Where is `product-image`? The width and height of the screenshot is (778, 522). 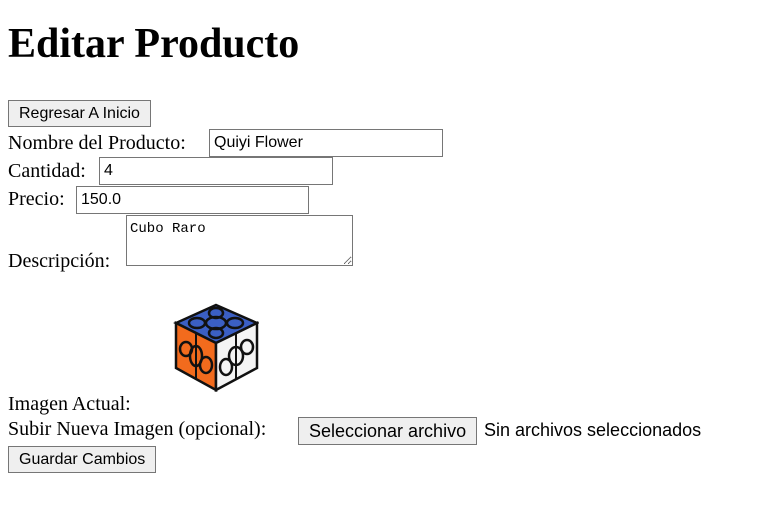
product-image is located at coordinates (216, 347).